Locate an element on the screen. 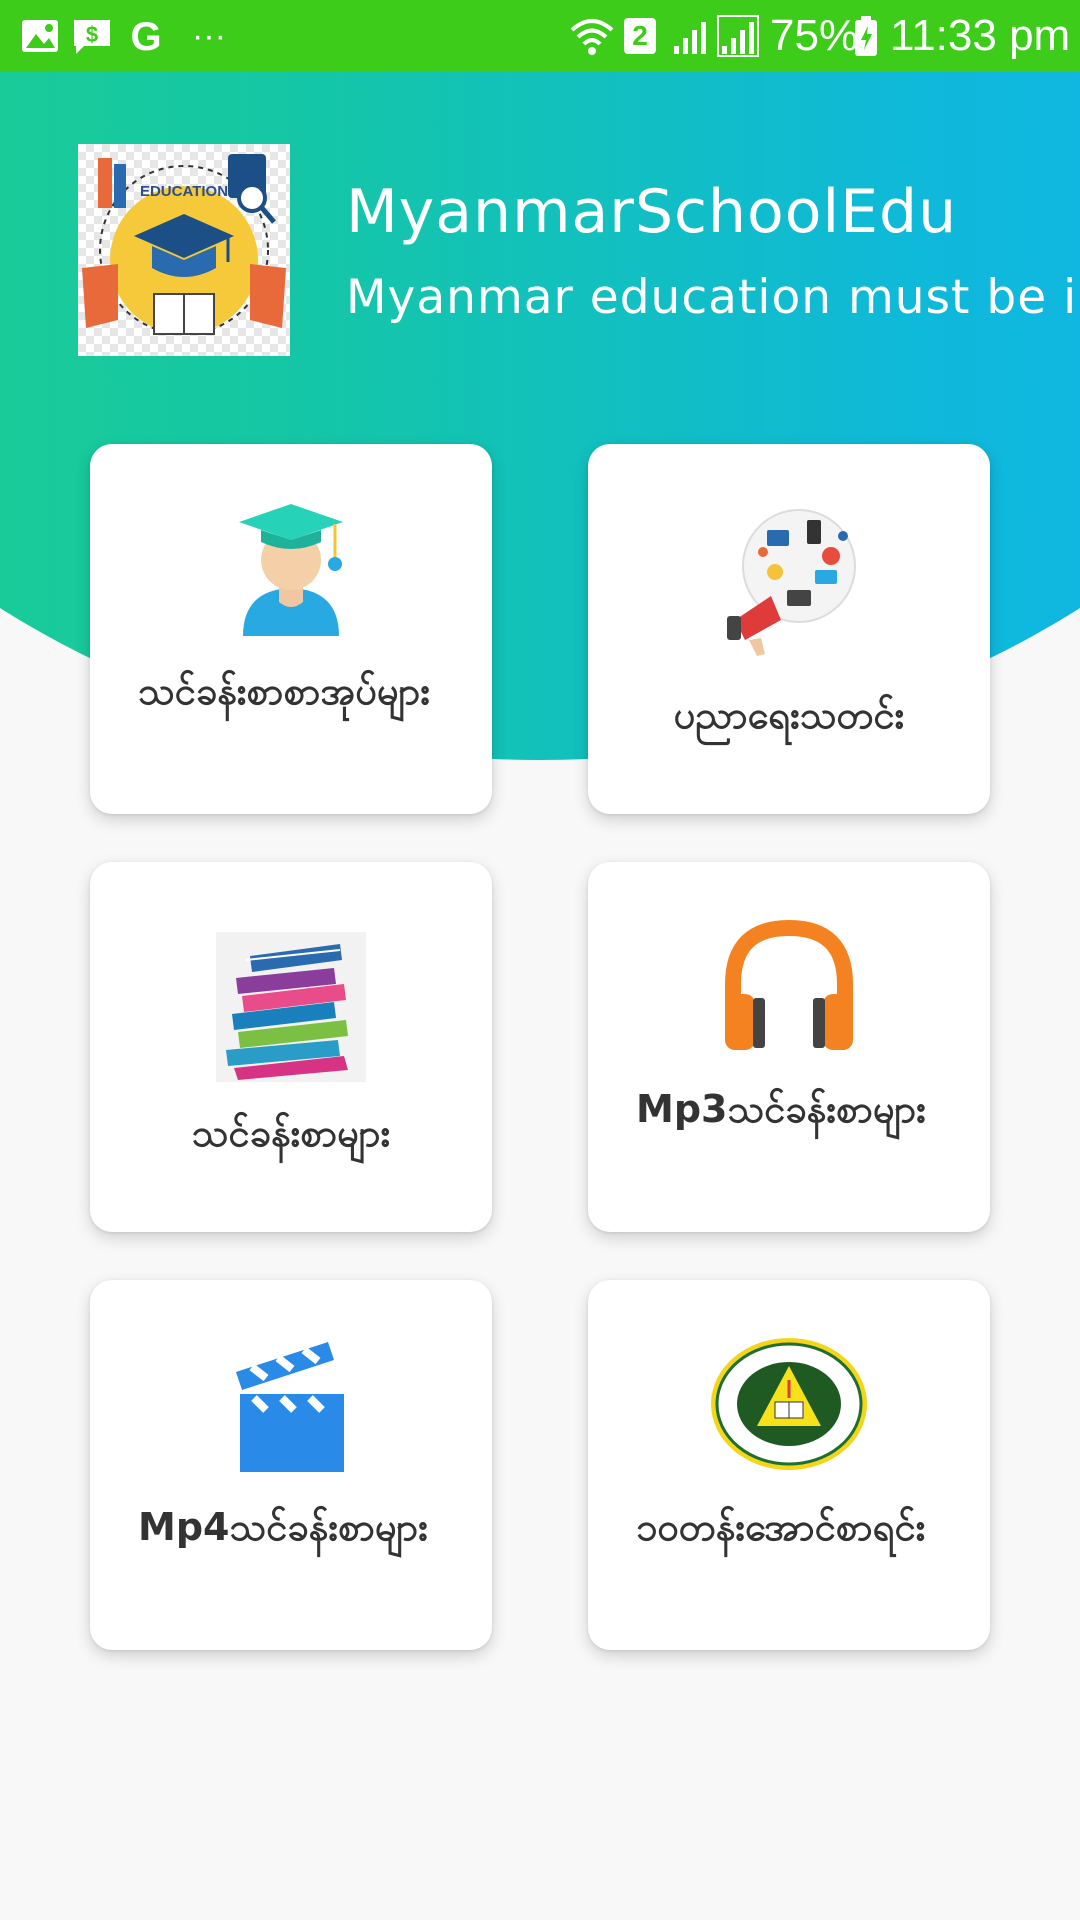 Image resolution: width=1080 pixels, height=1920 pixels. menu-card-mp4-lessons: Mp4သင်ခန်းစာများ is located at coordinates (291, 1465).